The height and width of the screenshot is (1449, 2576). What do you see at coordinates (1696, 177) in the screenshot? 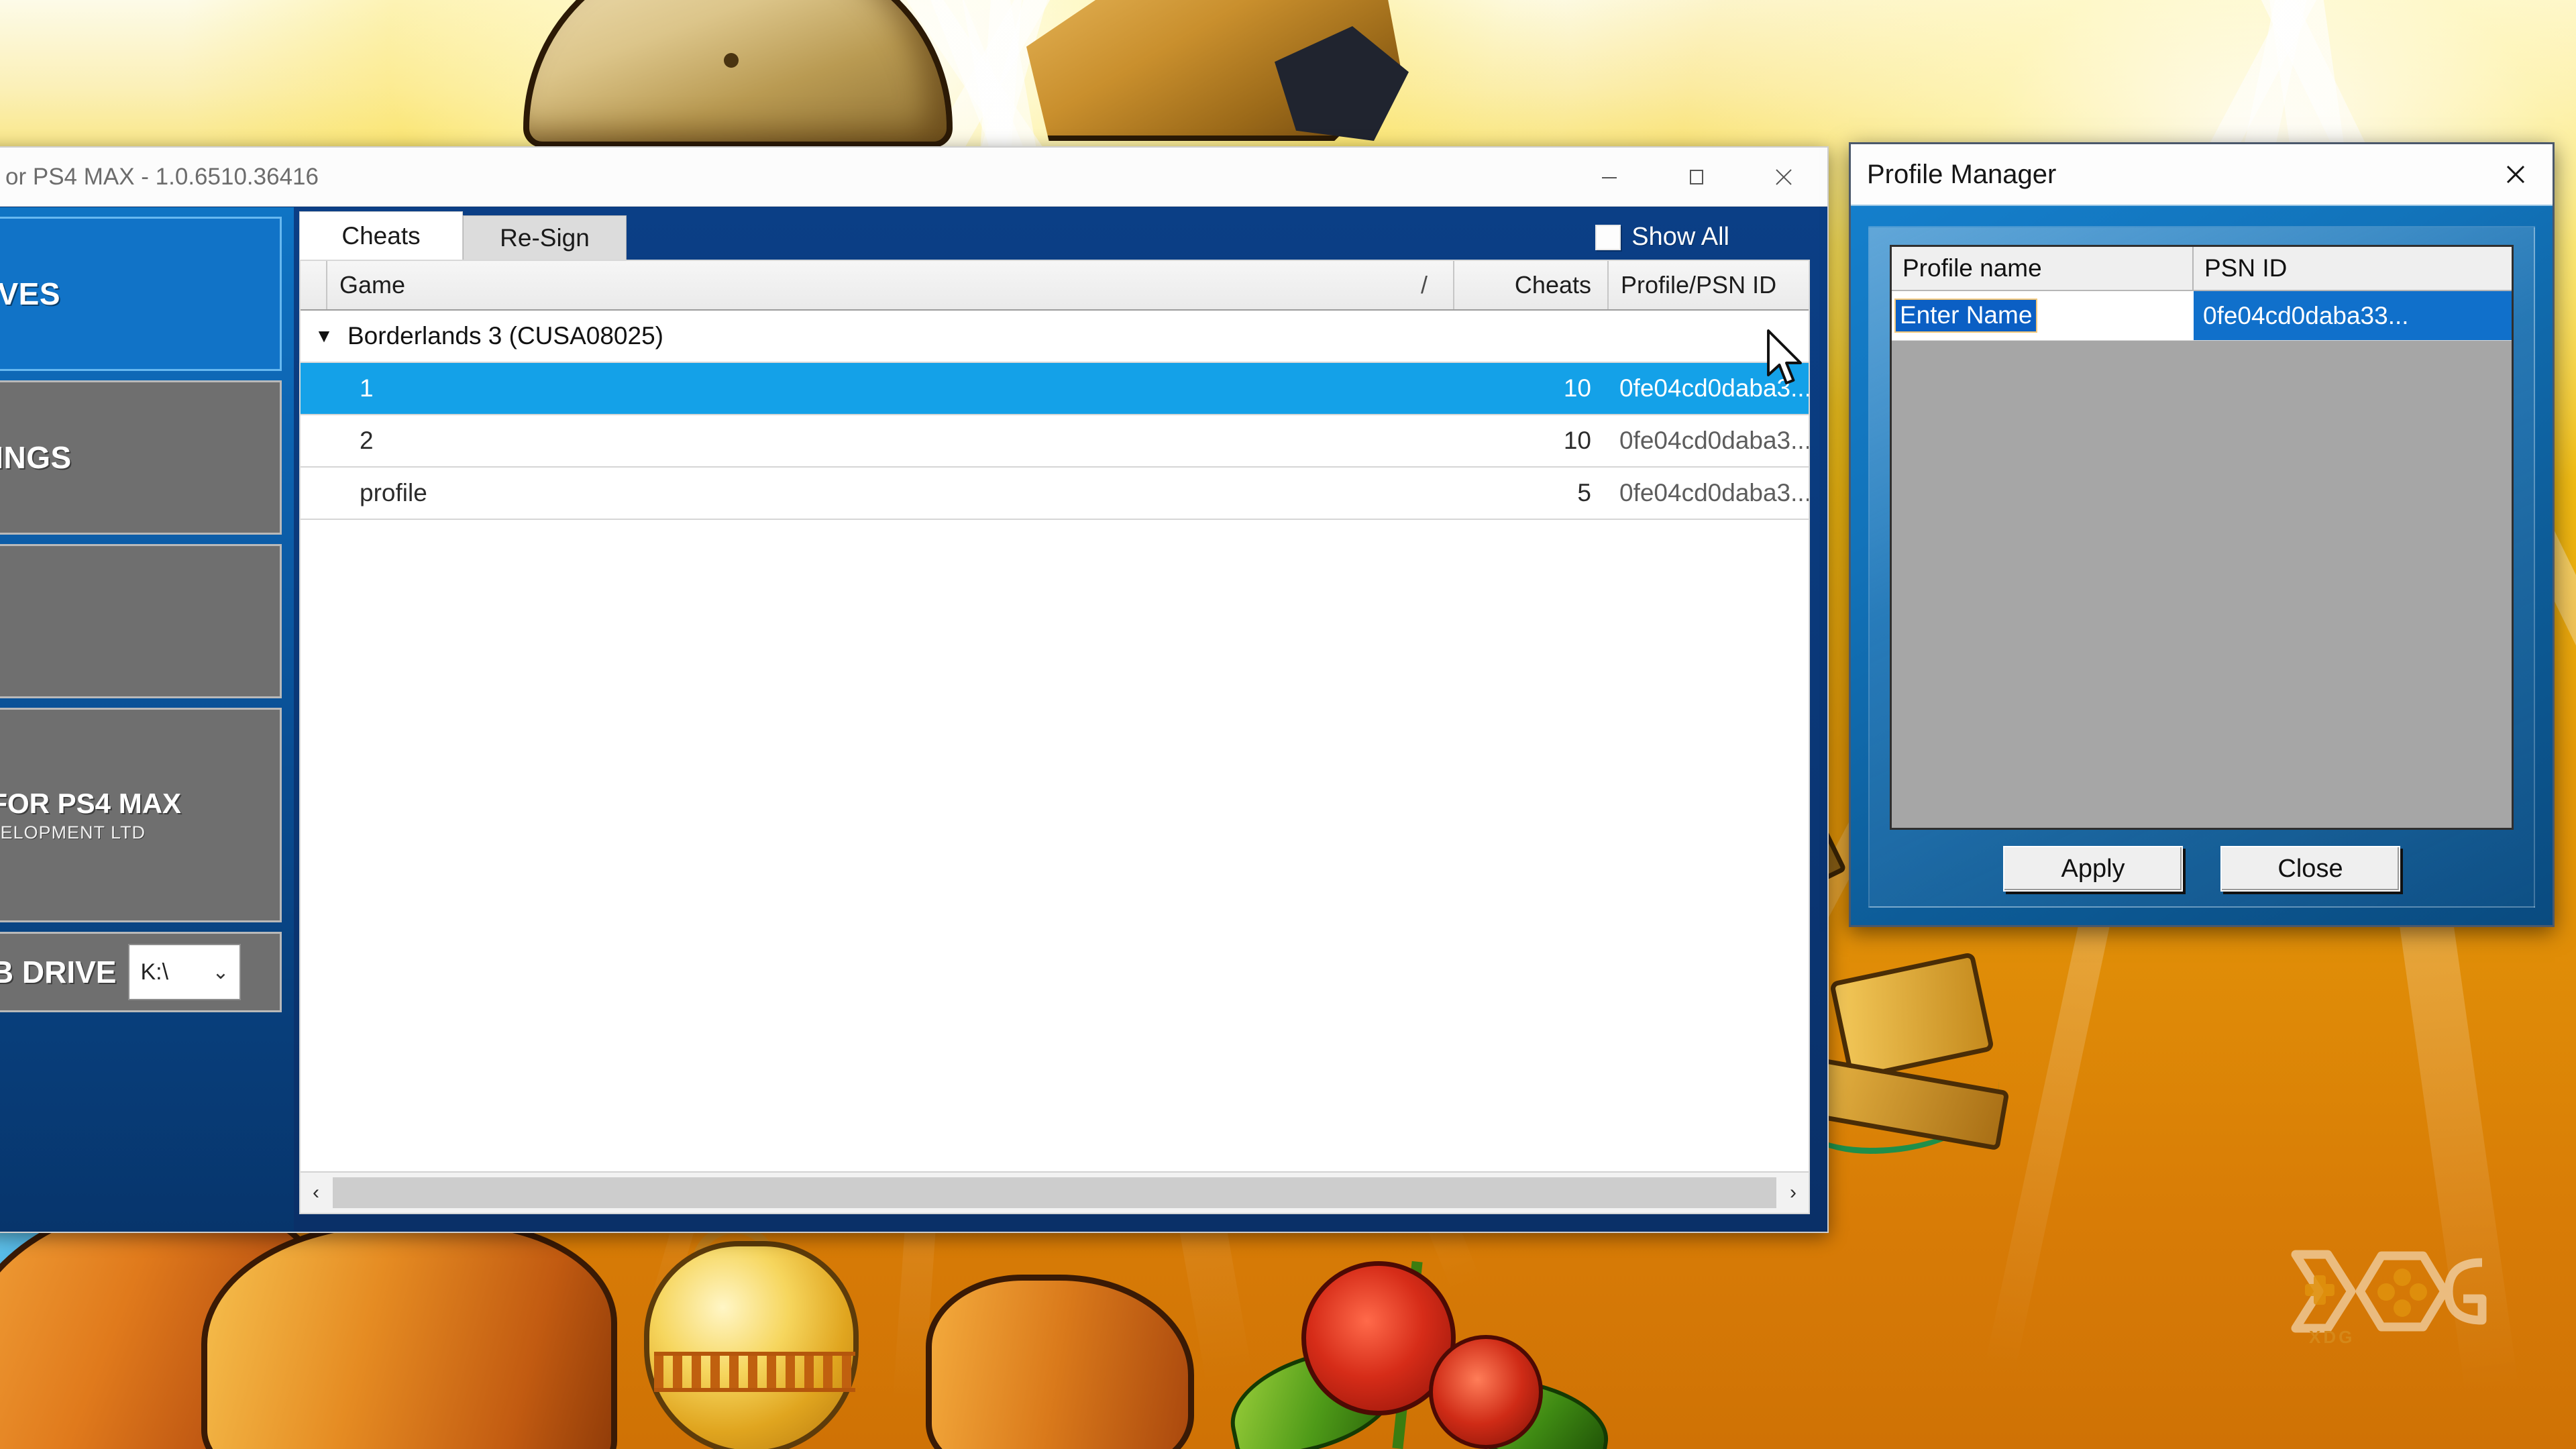
I see `maximize-button` at bounding box center [1696, 177].